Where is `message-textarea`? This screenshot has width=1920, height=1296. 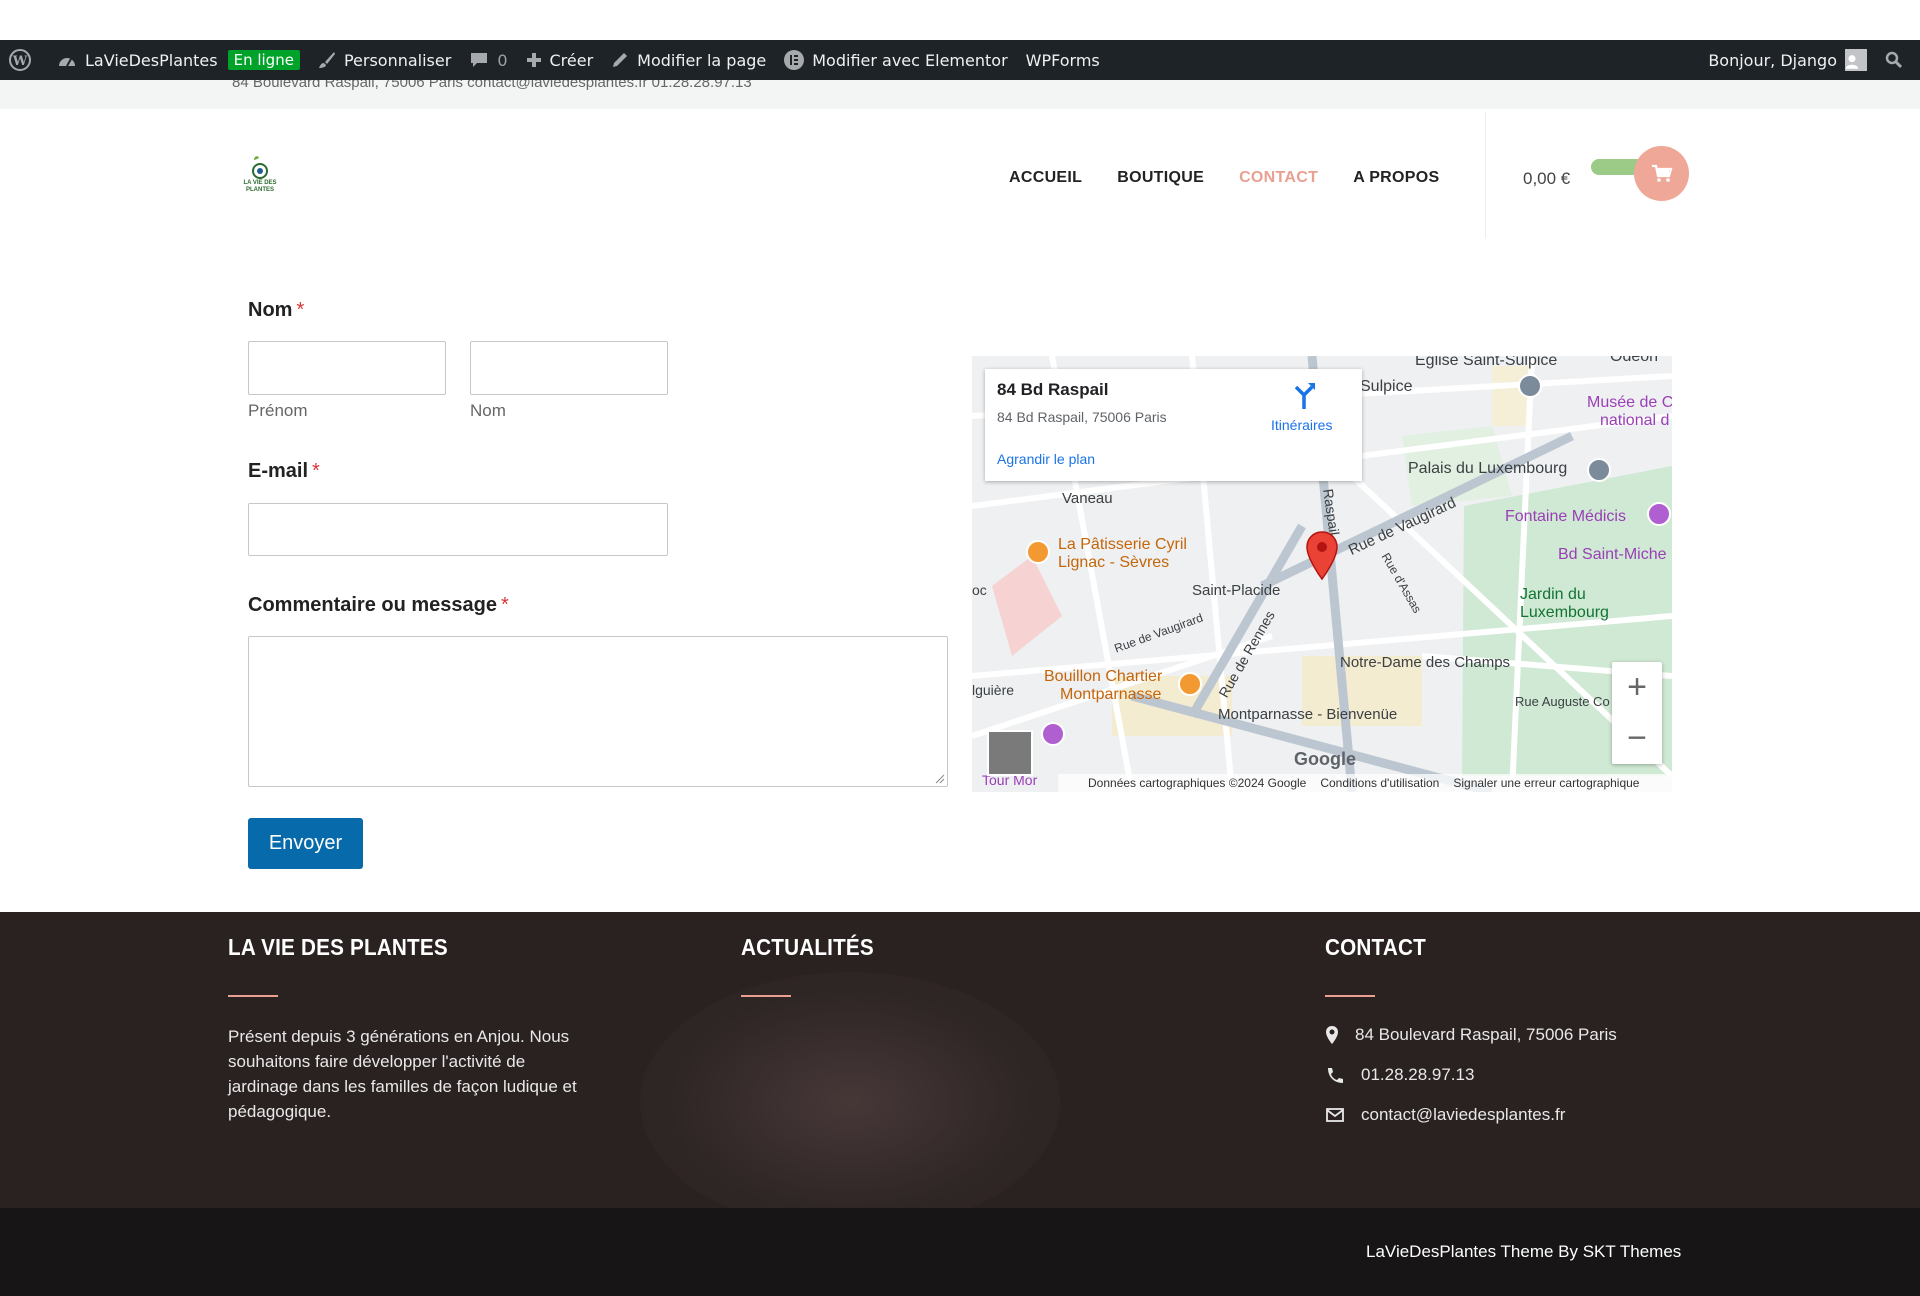
message-textarea is located at coordinates (598, 711).